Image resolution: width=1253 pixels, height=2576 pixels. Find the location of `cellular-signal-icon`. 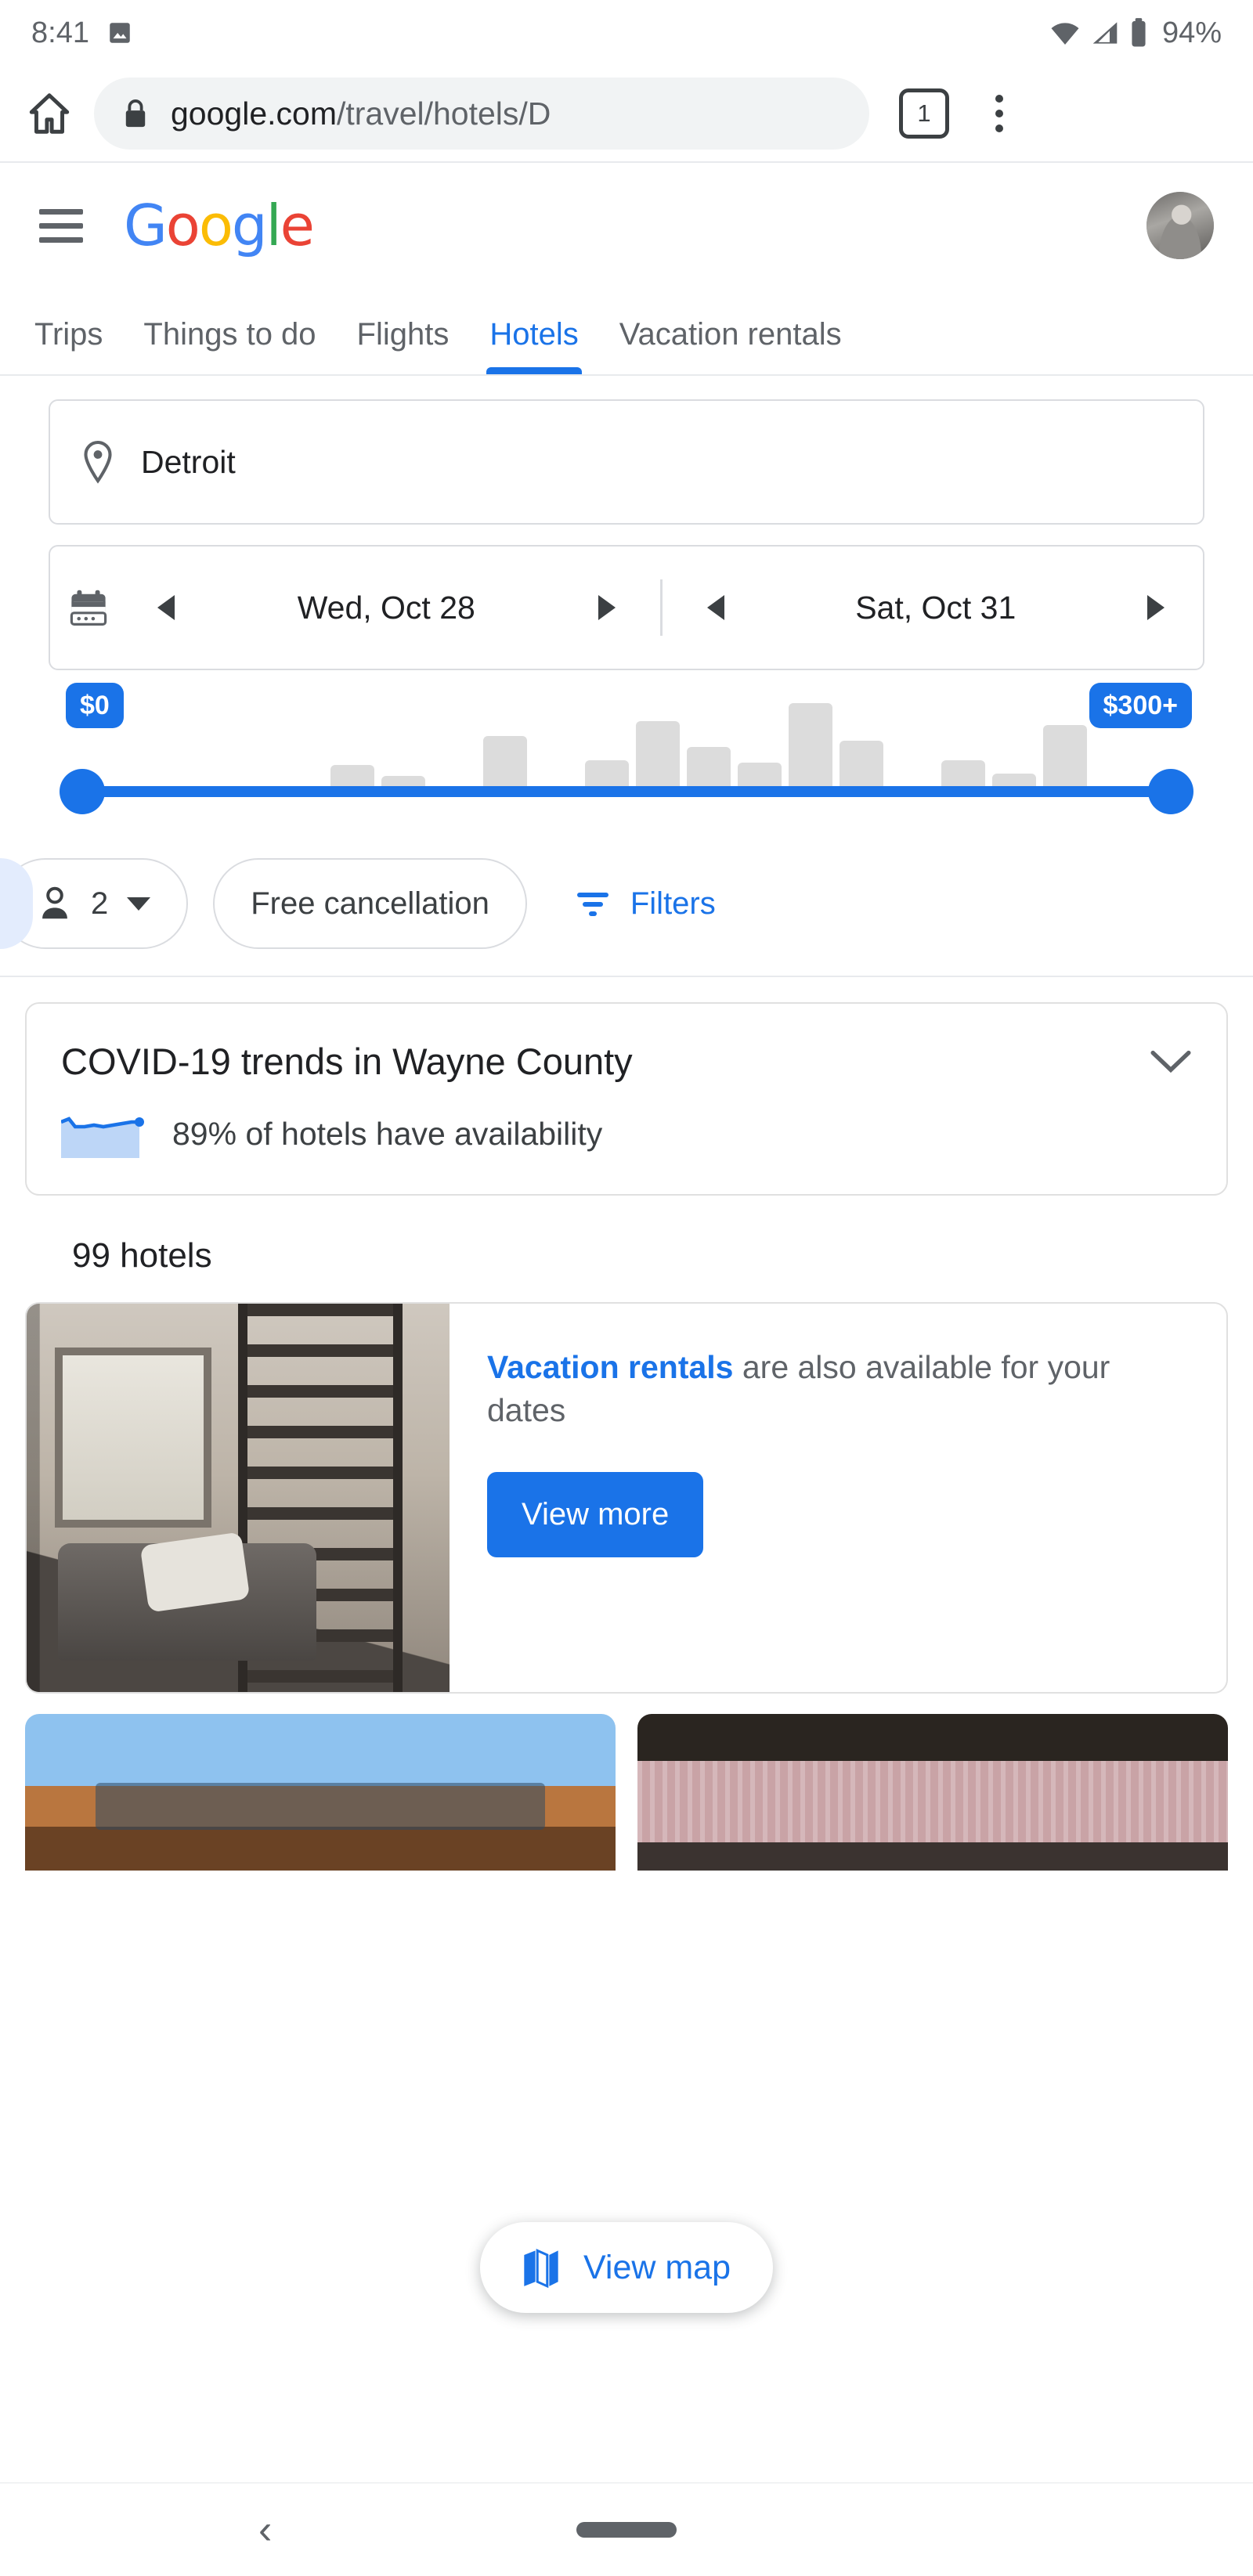

cellular-signal-icon is located at coordinates (1105, 33).